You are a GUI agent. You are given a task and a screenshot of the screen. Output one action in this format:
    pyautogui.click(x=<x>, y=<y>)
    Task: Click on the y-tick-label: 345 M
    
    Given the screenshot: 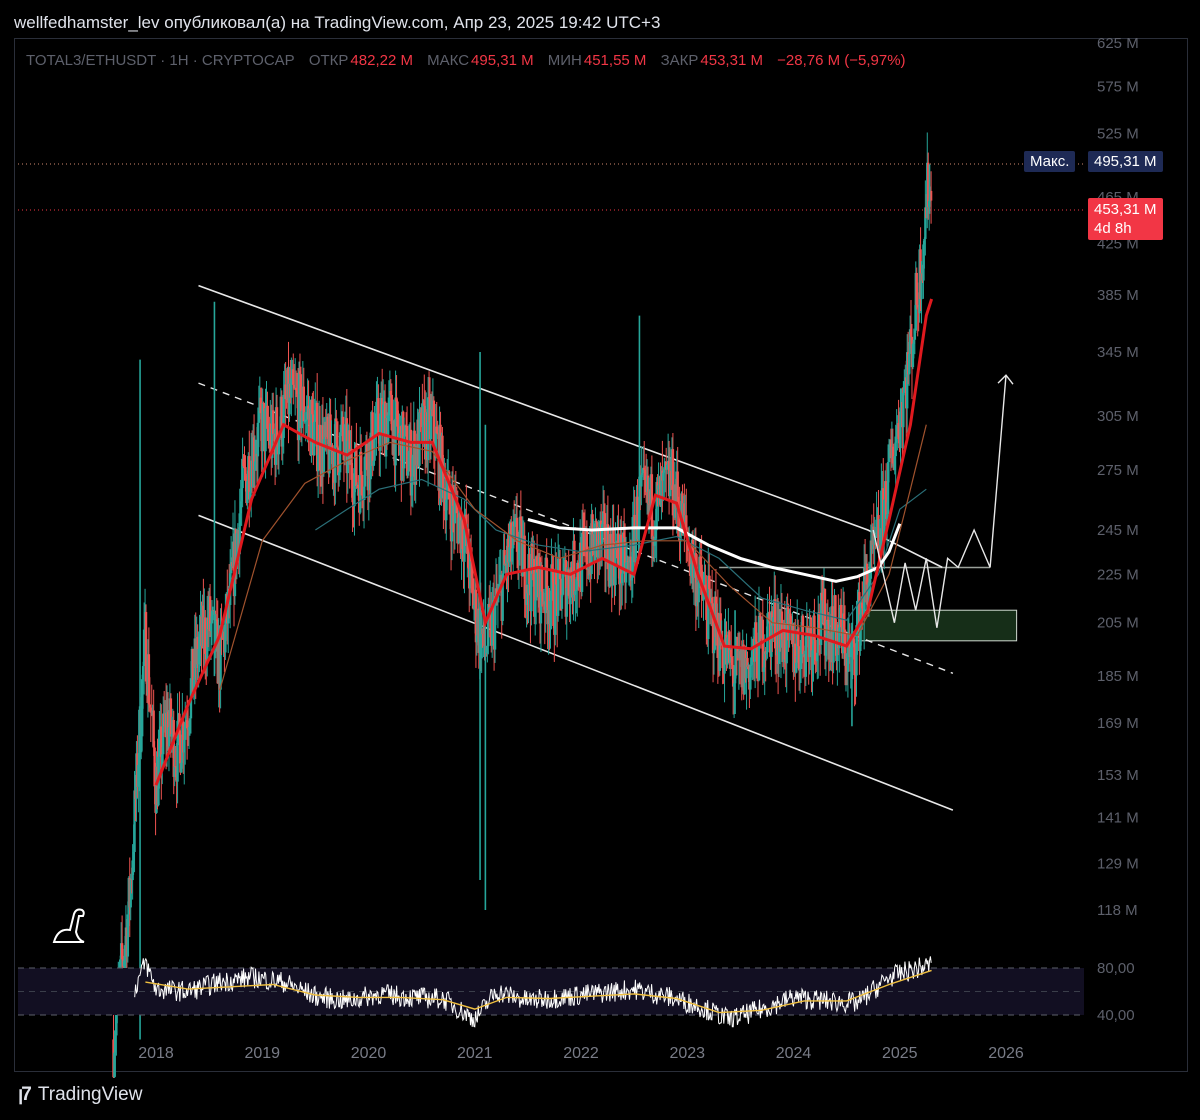 What is the action you would take?
    pyautogui.click(x=1118, y=352)
    